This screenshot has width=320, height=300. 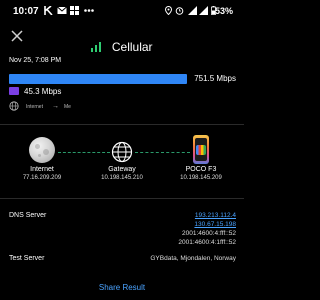 What do you see at coordinates (67, 107) in the screenshot?
I see `legend-to: Me` at bounding box center [67, 107].